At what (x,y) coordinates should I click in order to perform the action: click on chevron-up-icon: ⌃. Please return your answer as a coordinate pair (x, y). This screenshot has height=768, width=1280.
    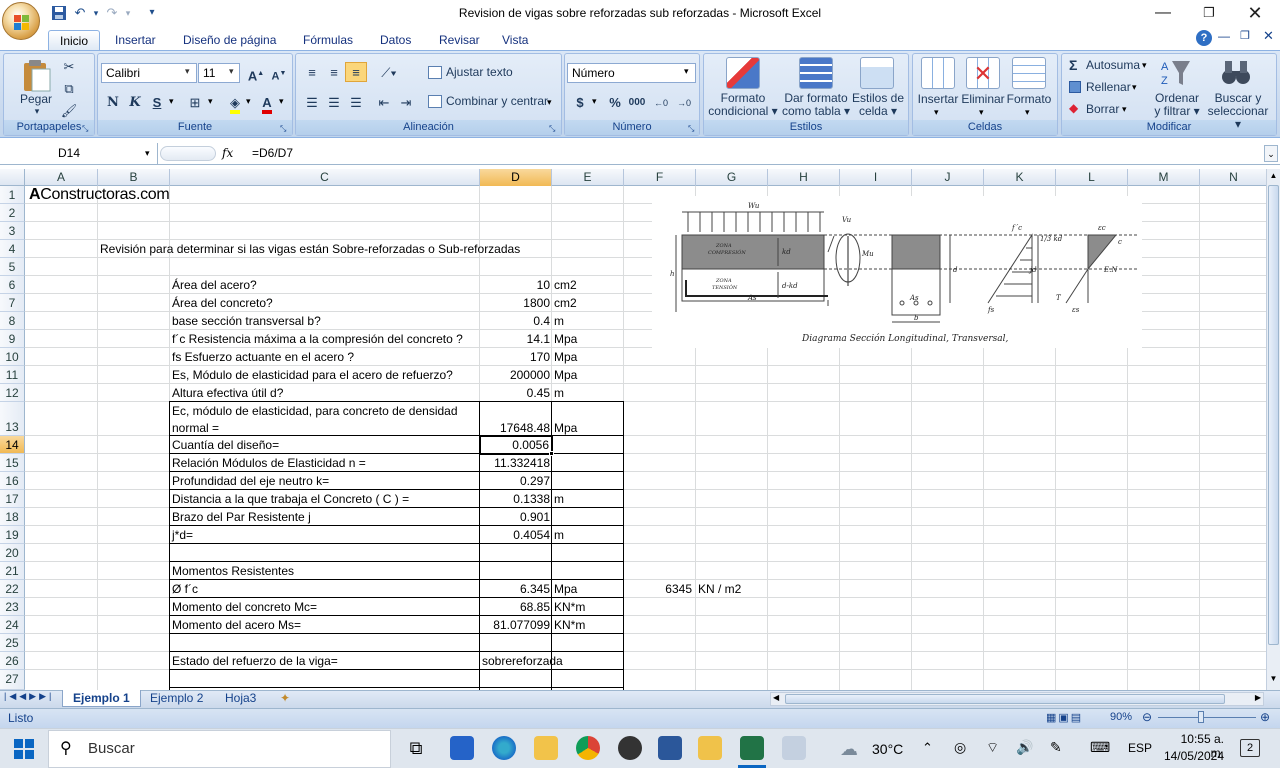
    Looking at the image, I should click on (927, 748).